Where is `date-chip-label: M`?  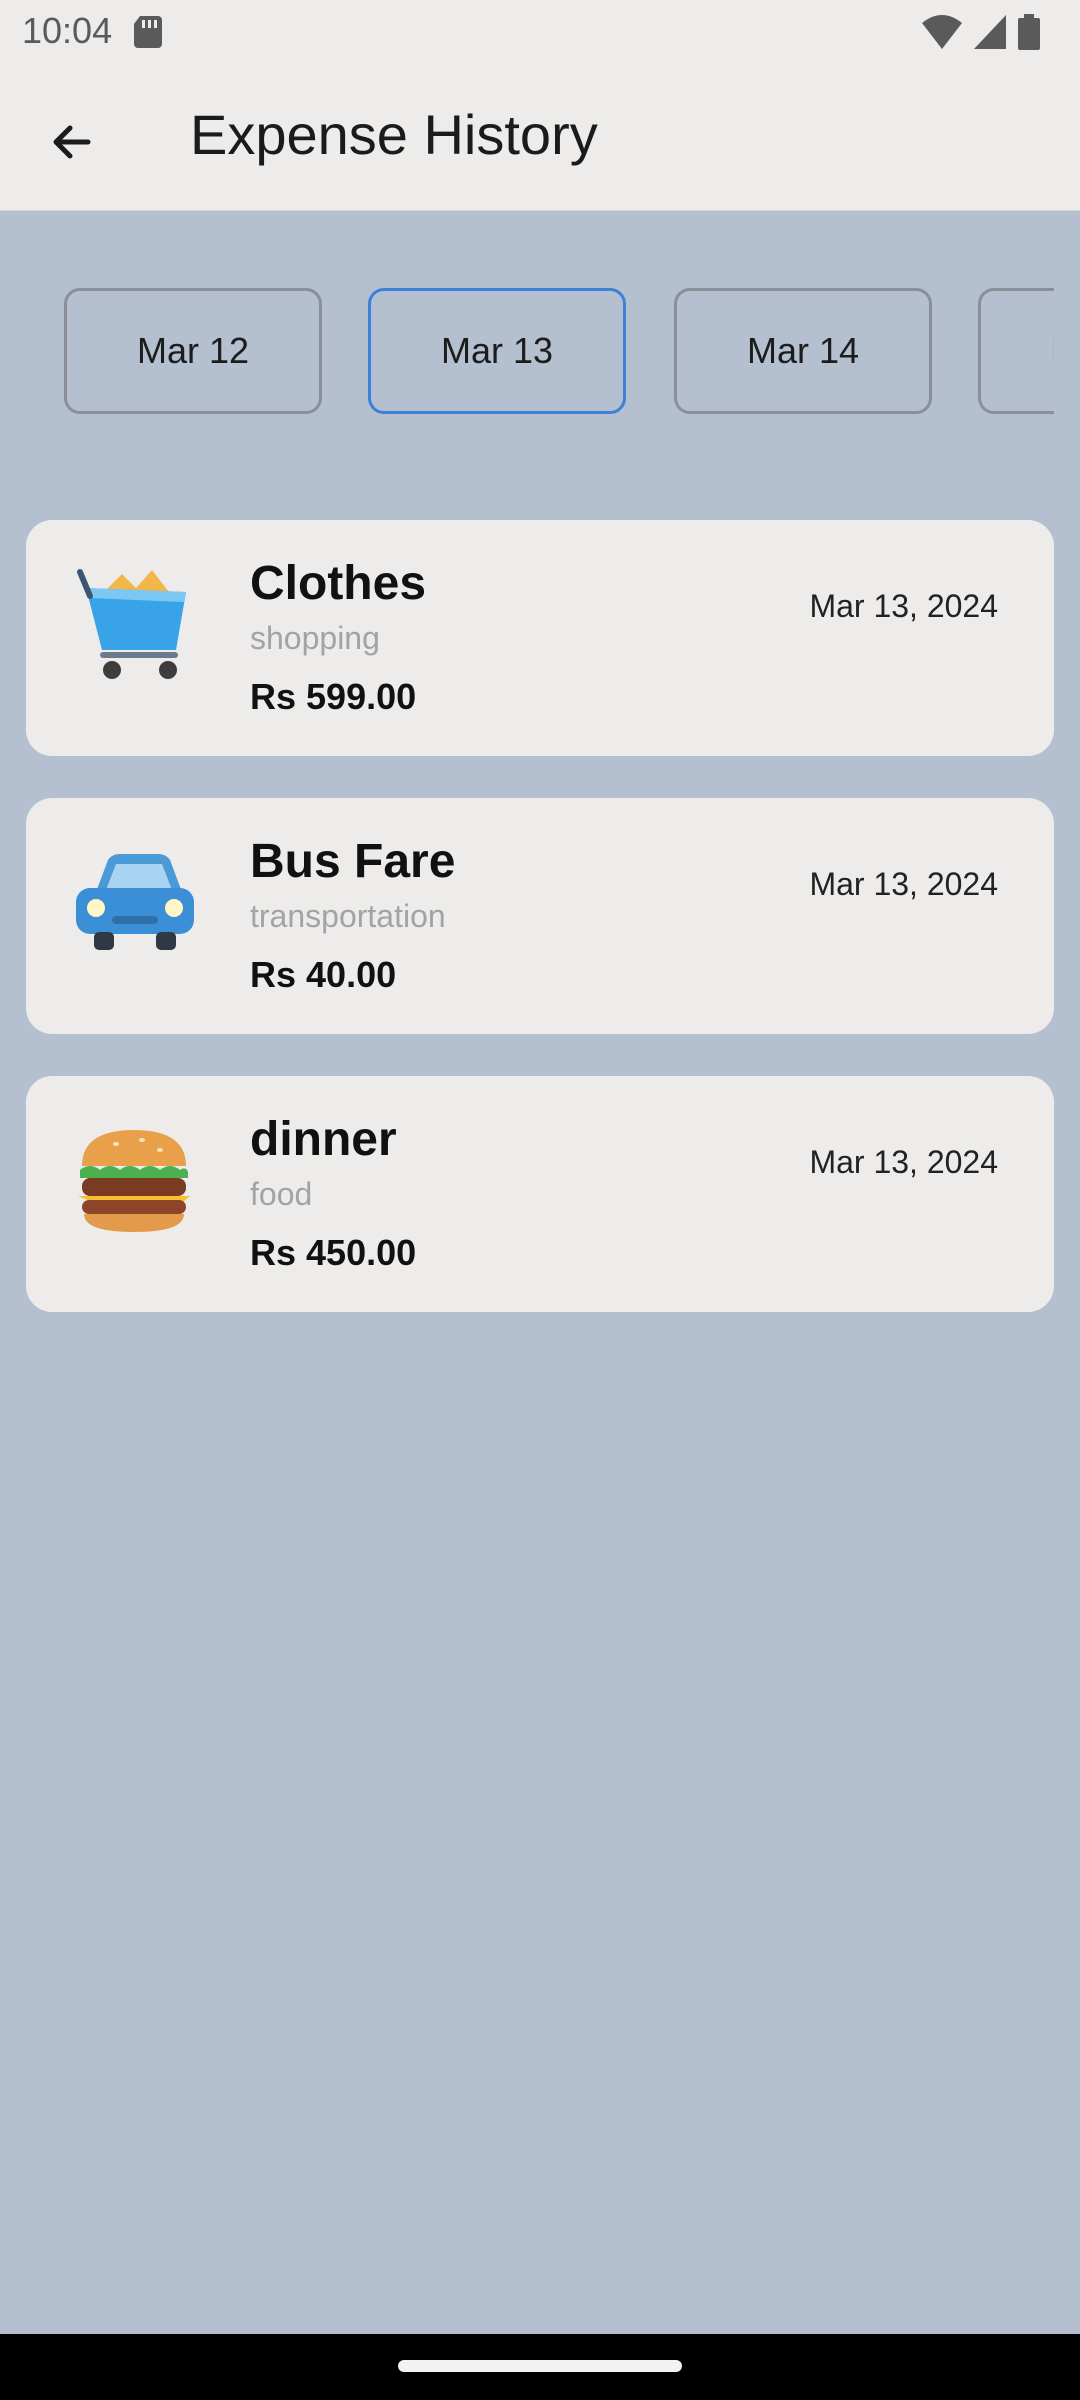 date-chip-label: M is located at coordinates (1052, 351).